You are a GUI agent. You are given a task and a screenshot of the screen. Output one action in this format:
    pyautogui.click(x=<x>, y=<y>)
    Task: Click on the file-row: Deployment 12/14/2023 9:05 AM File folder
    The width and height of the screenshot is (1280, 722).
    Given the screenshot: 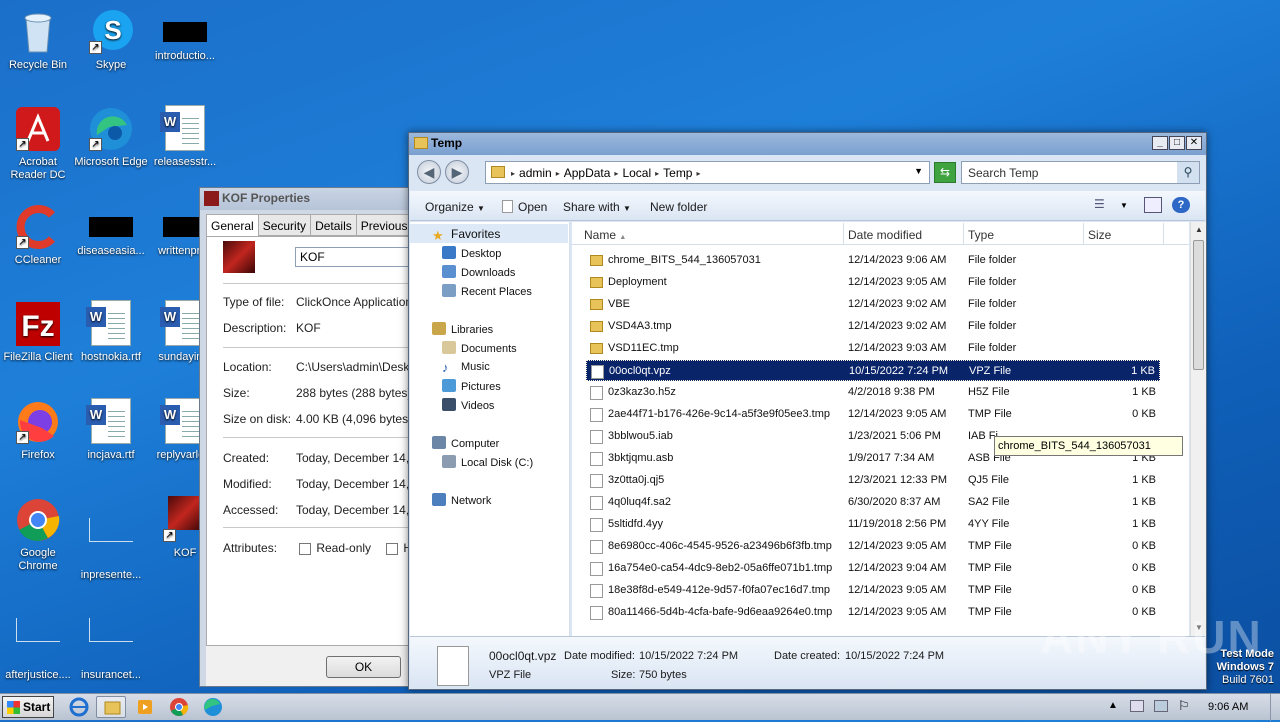 What is the action you would take?
    pyautogui.click(x=873, y=282)
    